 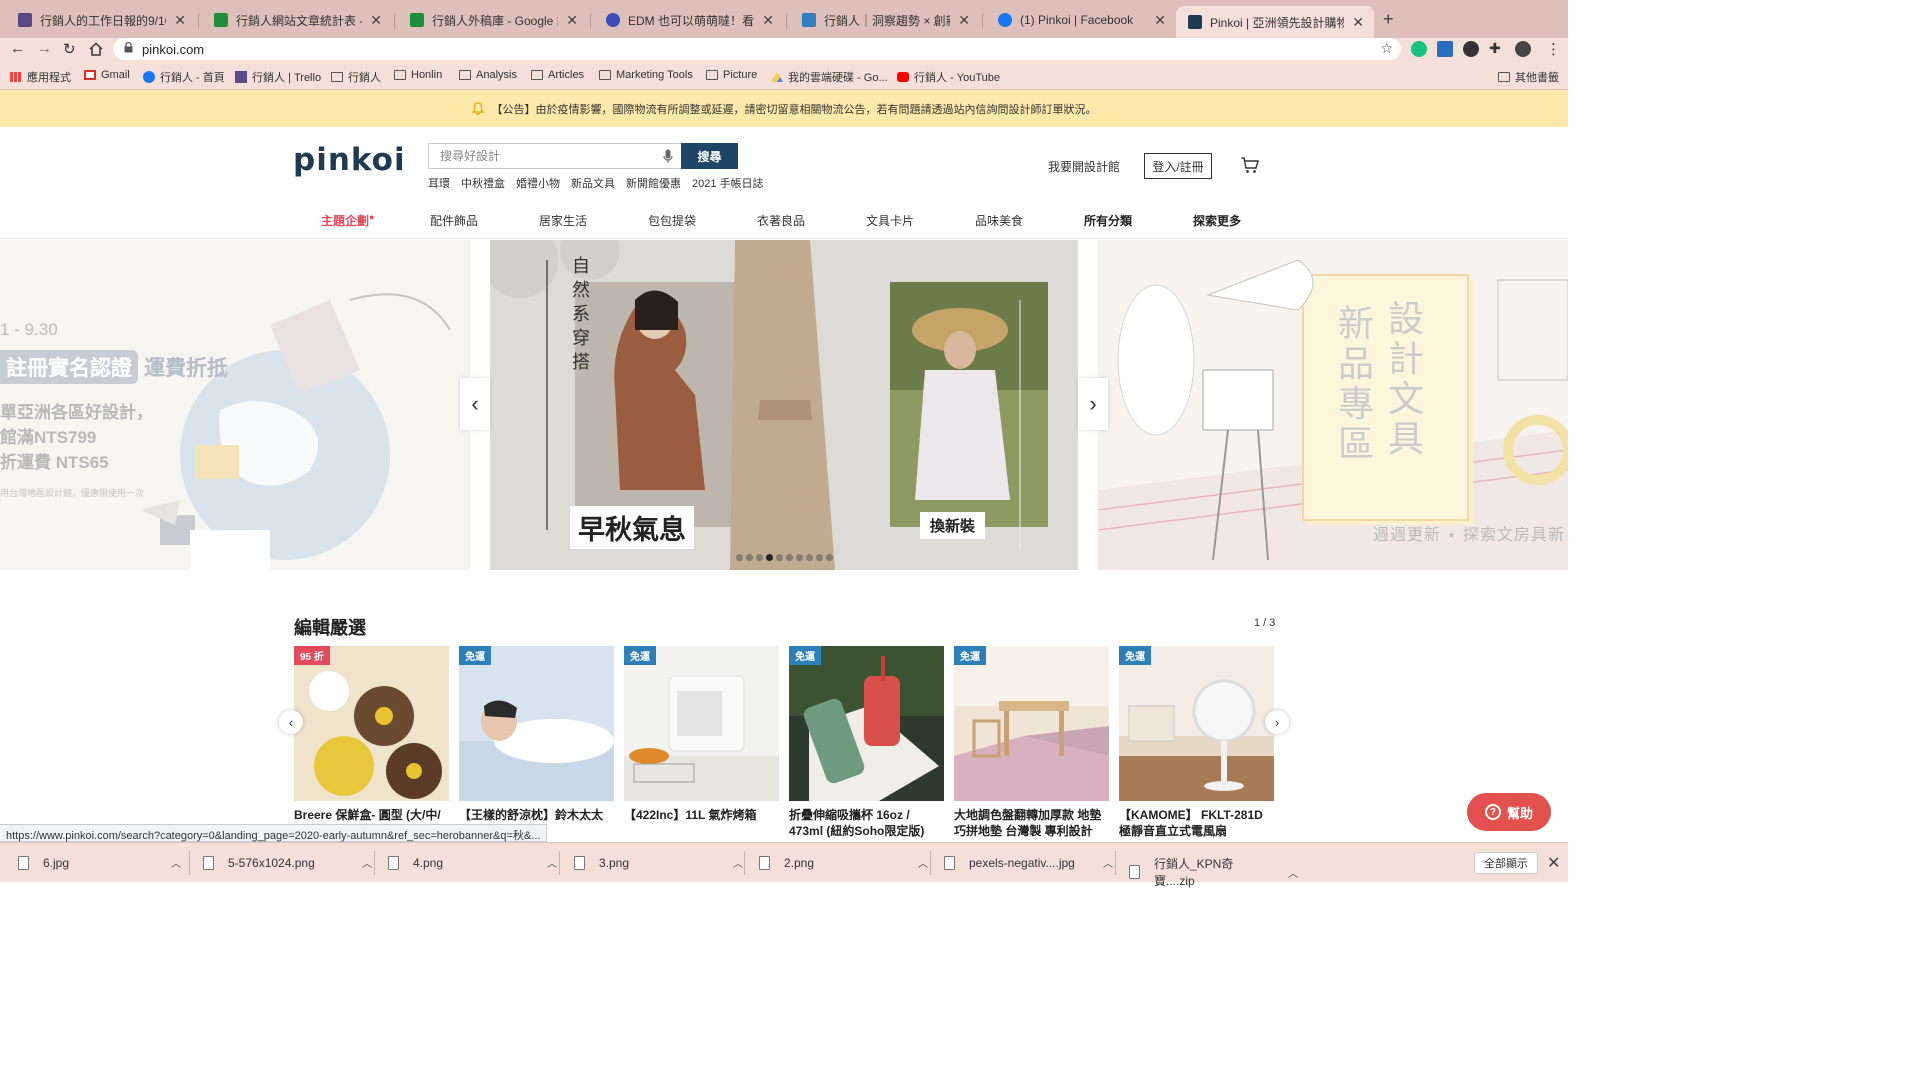 I want to click on grammarly-icon, so click(x=1419, y=49).